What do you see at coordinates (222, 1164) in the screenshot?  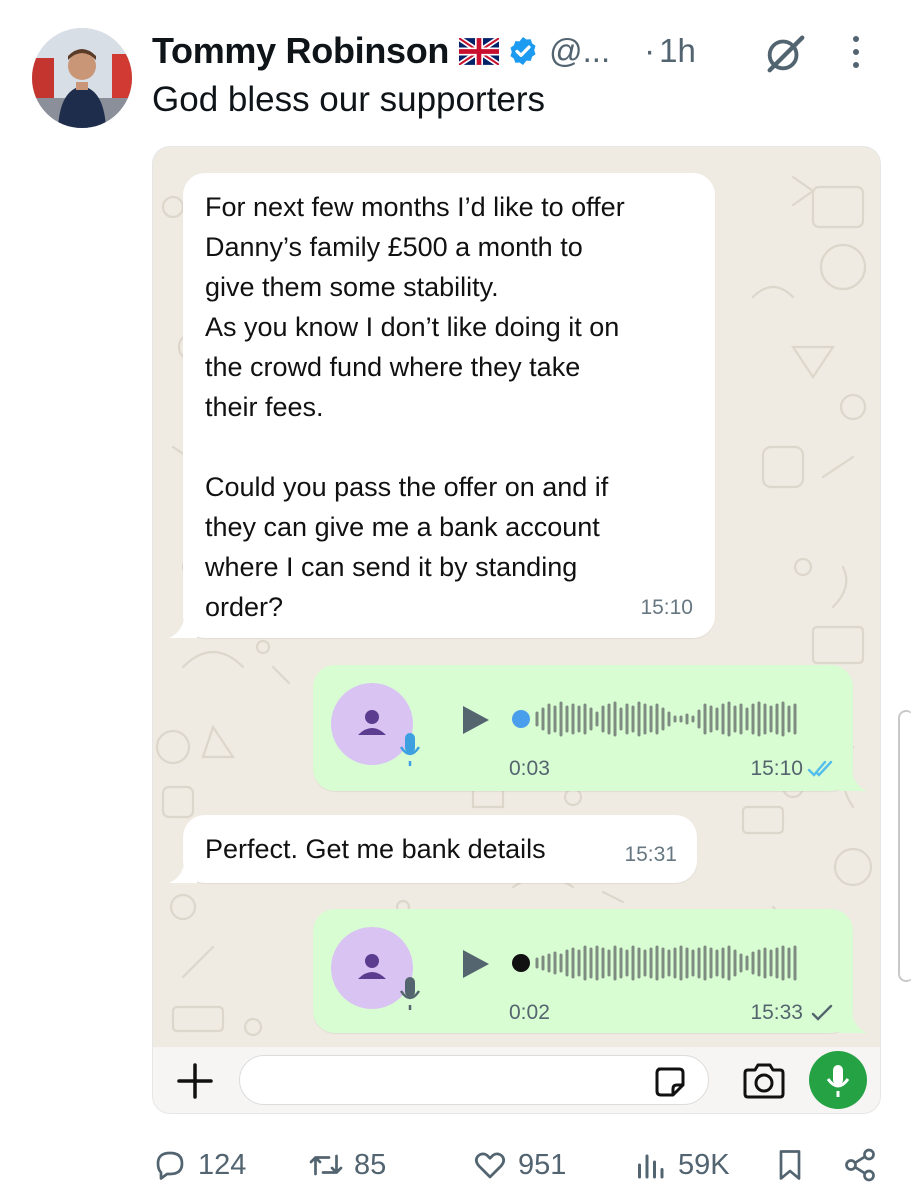 I see `reply-count: 124` at bounding box center [222, 1164].